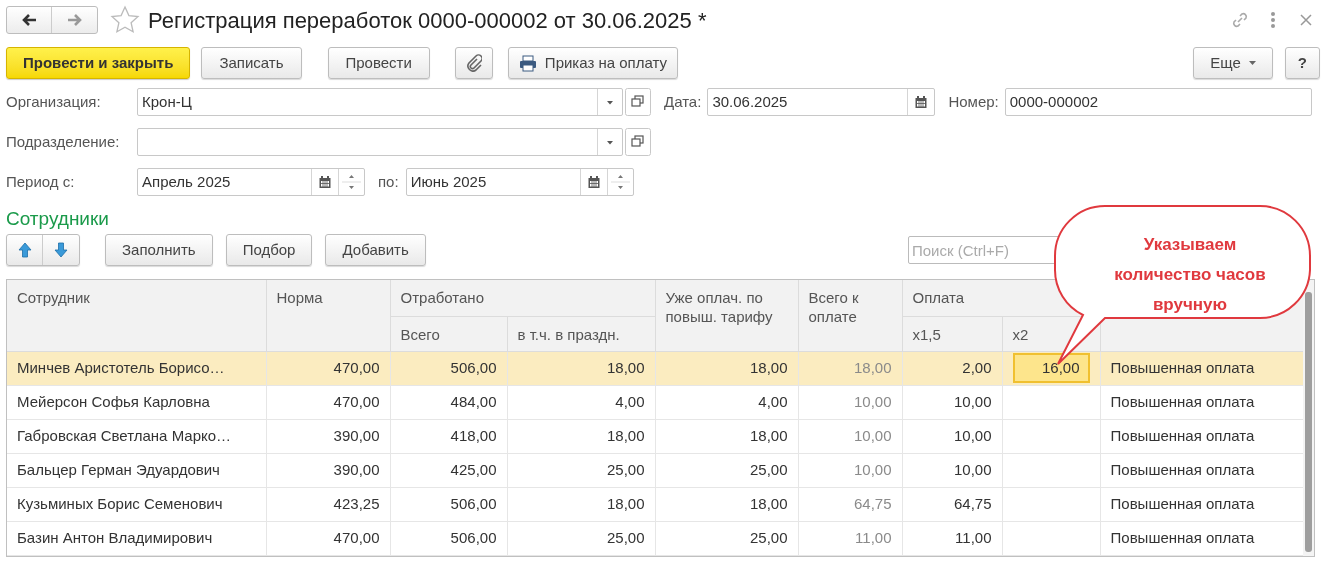 Image resolution: width=1330 pixels, height=562 pixels. Describe the element at coordinates (125, 20) in the screenshot. I see `star-icon` at that location.